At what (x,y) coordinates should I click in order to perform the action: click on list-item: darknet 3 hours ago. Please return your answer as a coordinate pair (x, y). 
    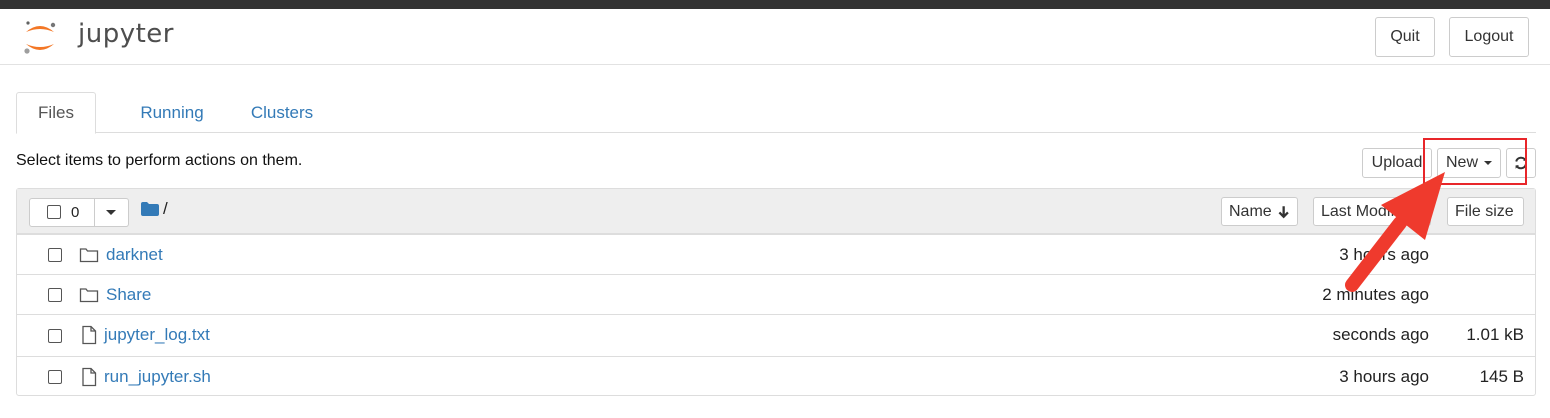
    Looking at the image, I should click on (776, 254).